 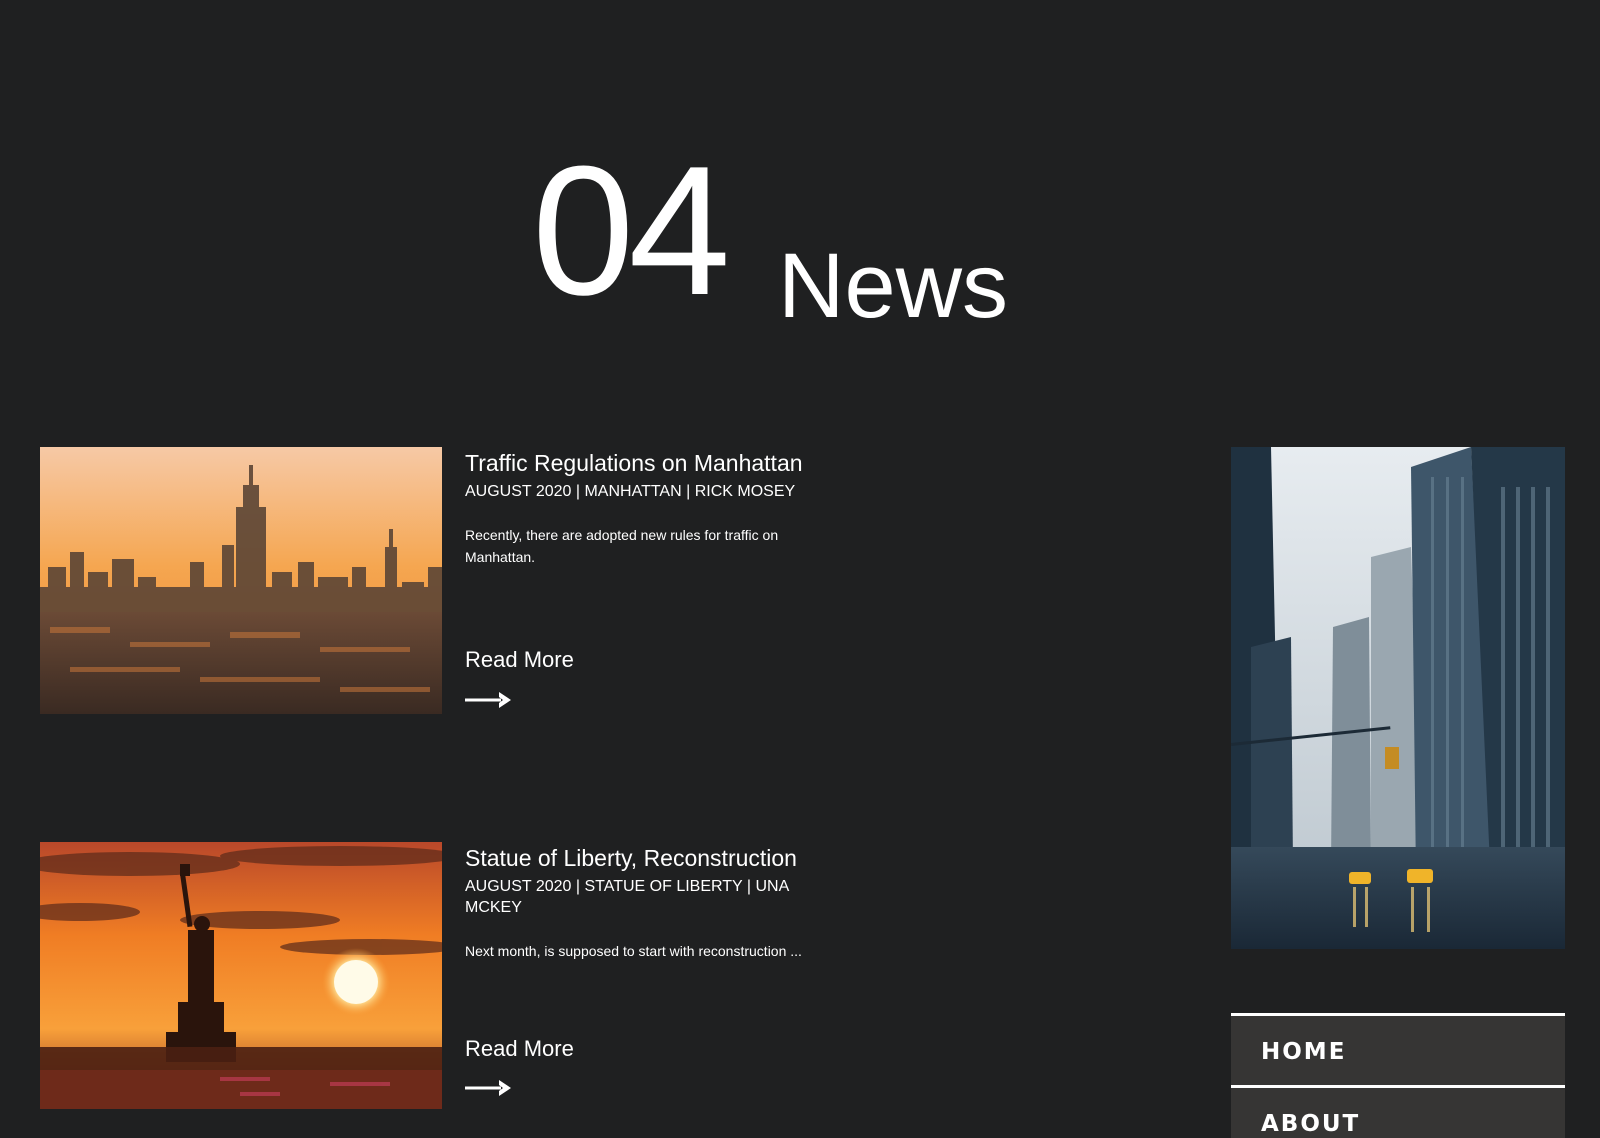 What do you see at coordinates (241, 975) in the screenshot?
I see `statue-of-liberty-image` at bounding box center [241, 975].